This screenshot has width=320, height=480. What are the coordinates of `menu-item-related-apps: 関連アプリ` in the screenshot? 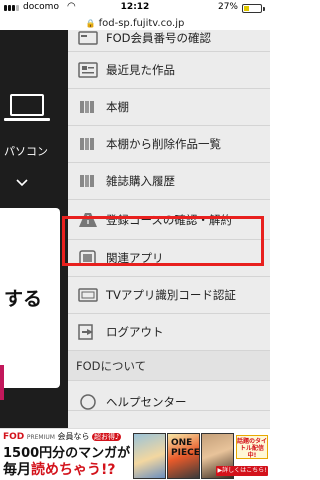 It's located at (169, 258).